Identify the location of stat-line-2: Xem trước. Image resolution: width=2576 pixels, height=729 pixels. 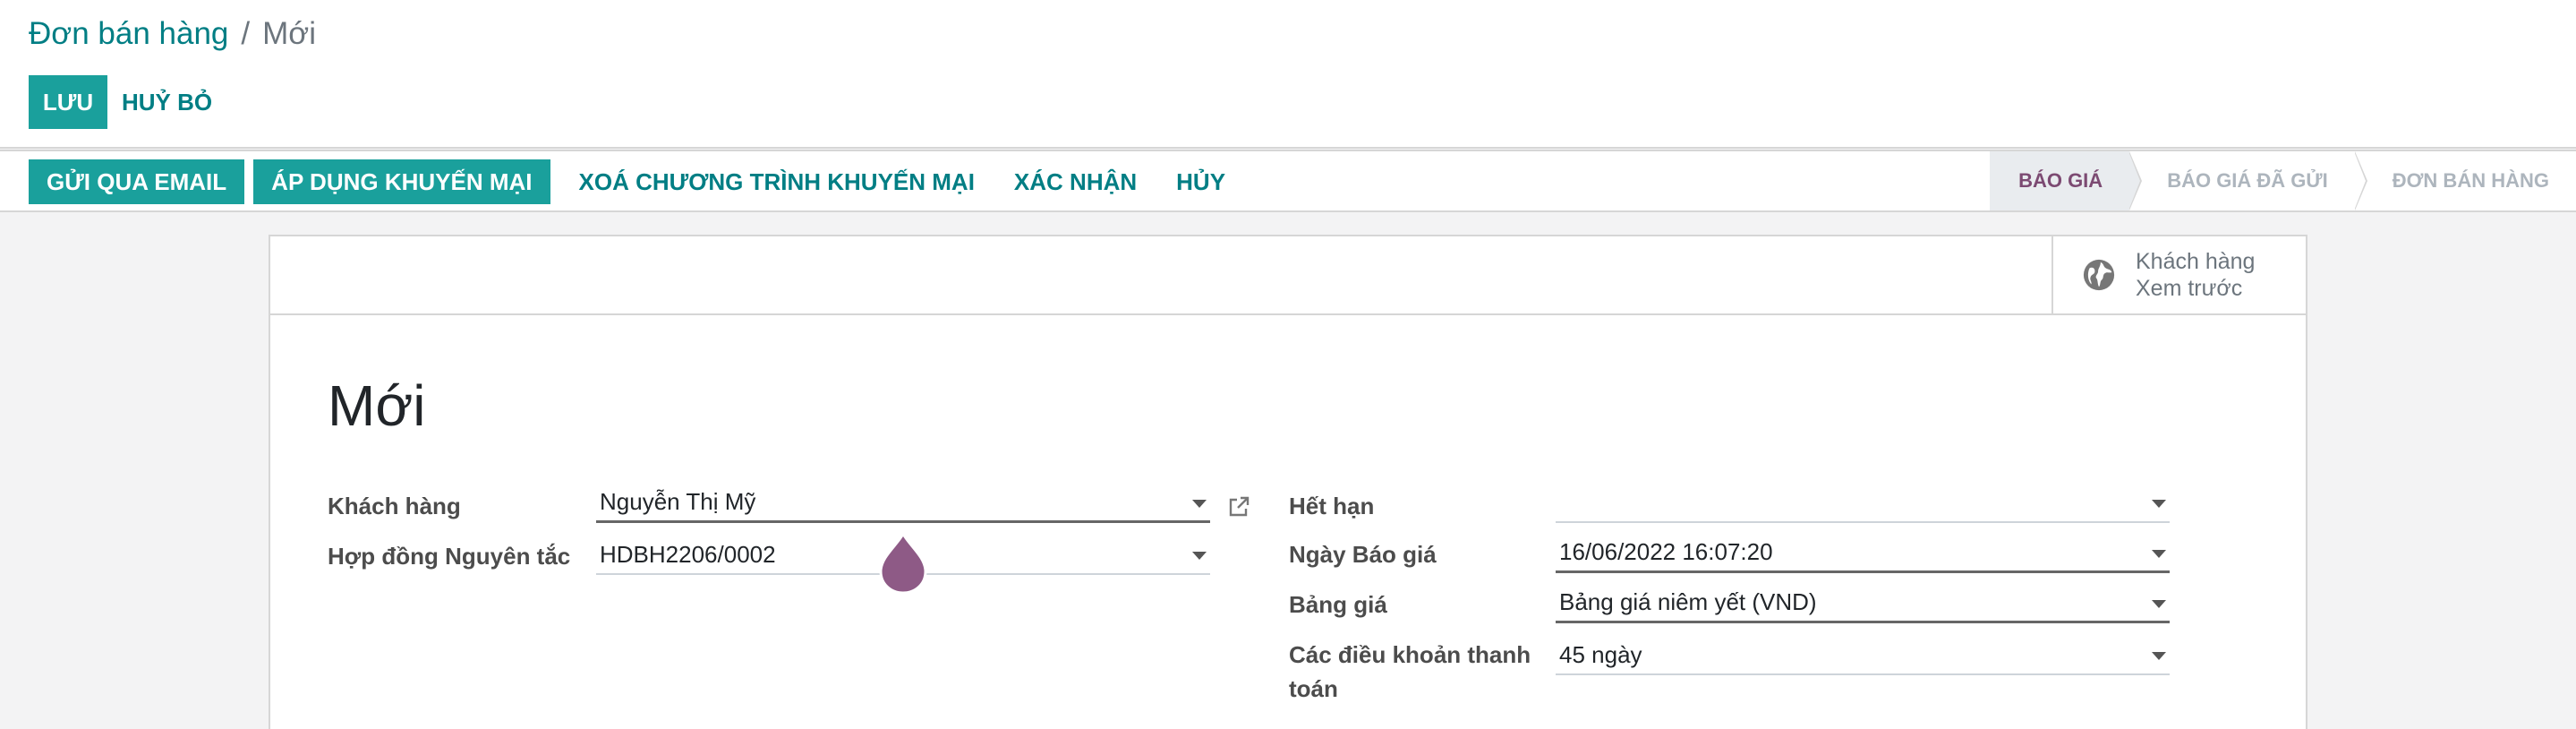
(2189, 288).